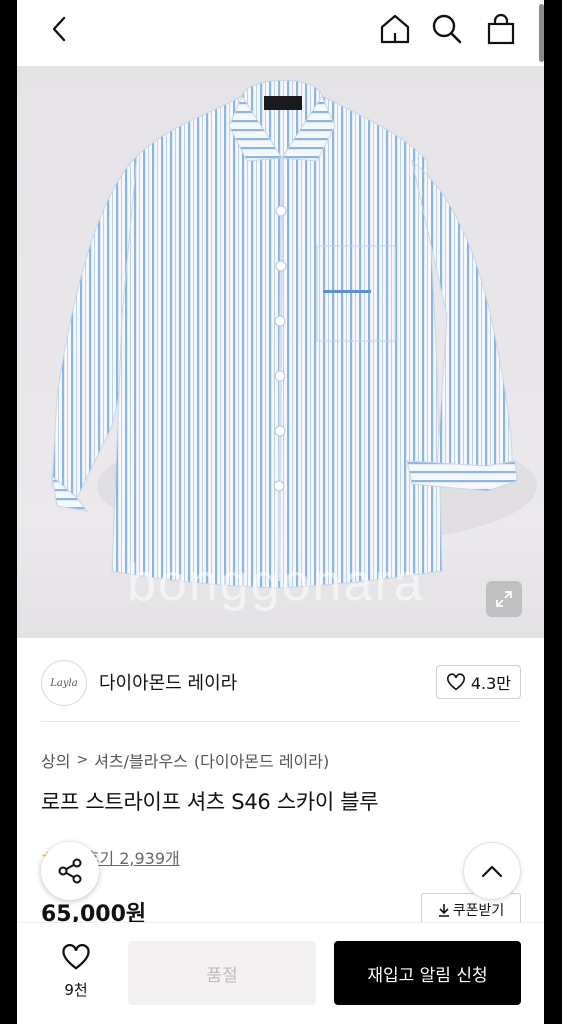 The height and width of the screenshot is (1024, 562). What do you see at coordinates (281, 683) in the screenshot?
I see `brand-row: Layla 다이아몬드 레이라 4.3만` at bounding box center [281, 683].